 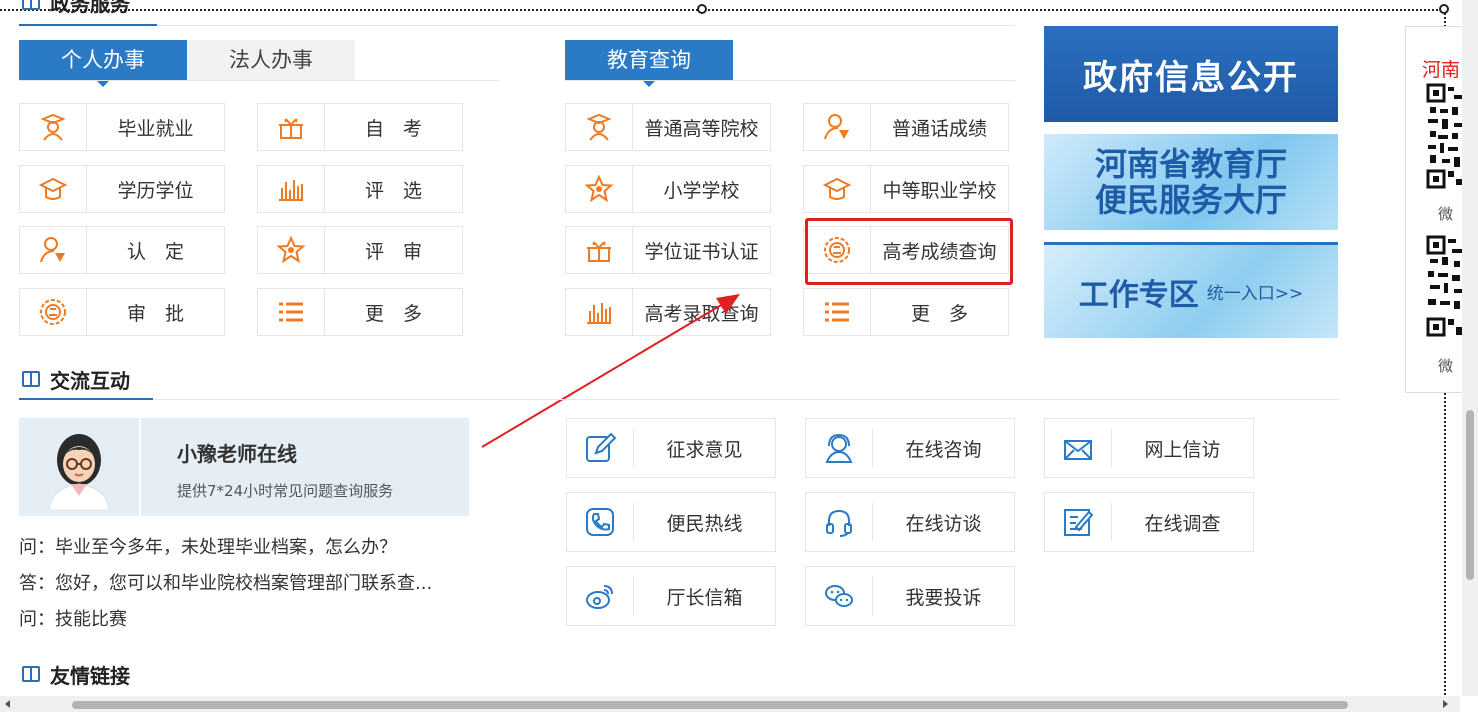 What do you see at coordinates (360, 189) in the screenshot?
I see `tile-selection: 评 选` at bounding box center [360, 189].